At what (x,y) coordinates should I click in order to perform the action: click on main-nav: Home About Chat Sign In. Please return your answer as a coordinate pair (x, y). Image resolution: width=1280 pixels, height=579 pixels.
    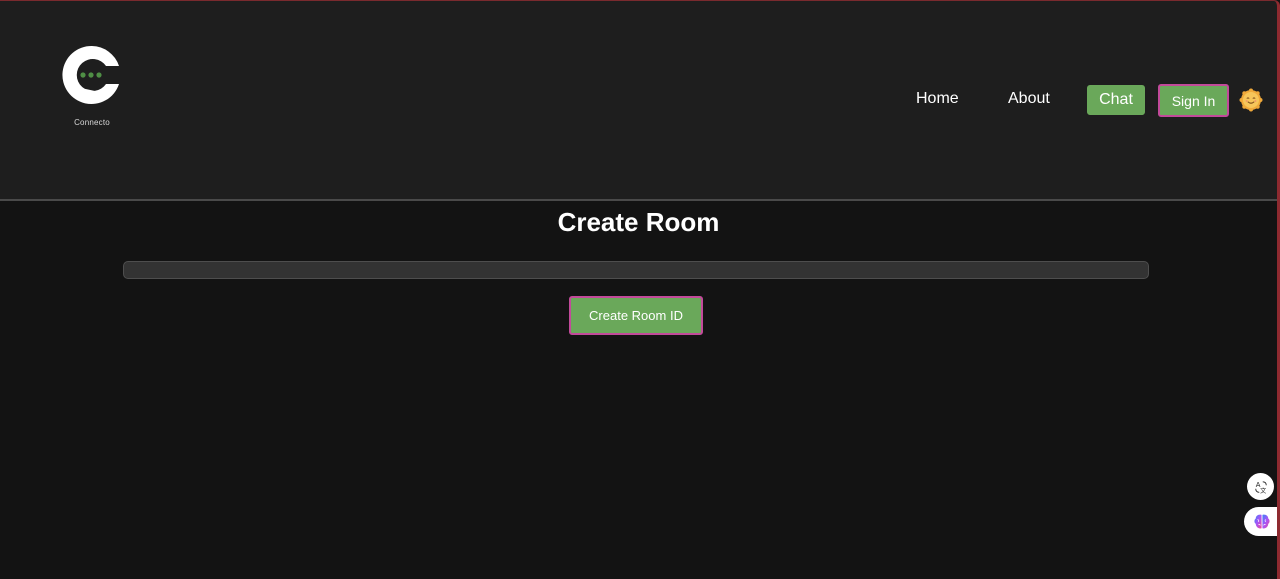
    Looking at the image, I should click on (638, 100).